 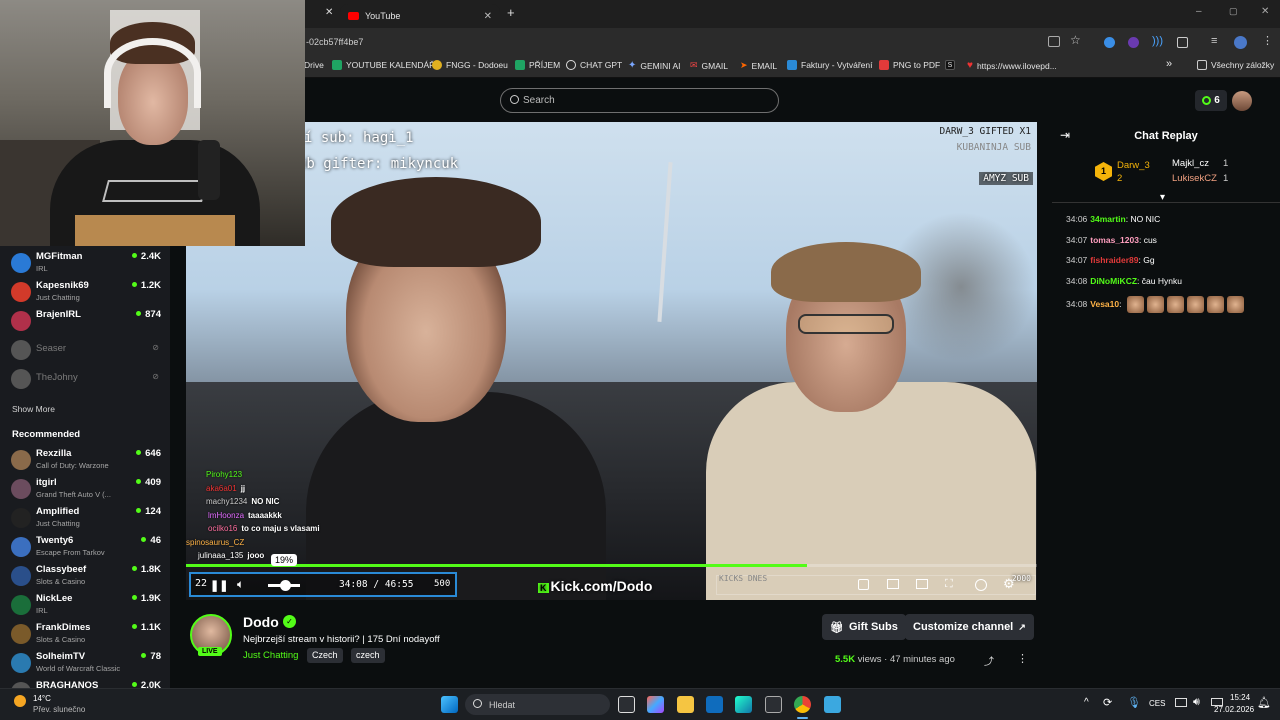 What do you see at coordinates (1086, 702) in the screenshot?
I see `tray-overflow-icon: ^` at bounding box center [1086, 702].